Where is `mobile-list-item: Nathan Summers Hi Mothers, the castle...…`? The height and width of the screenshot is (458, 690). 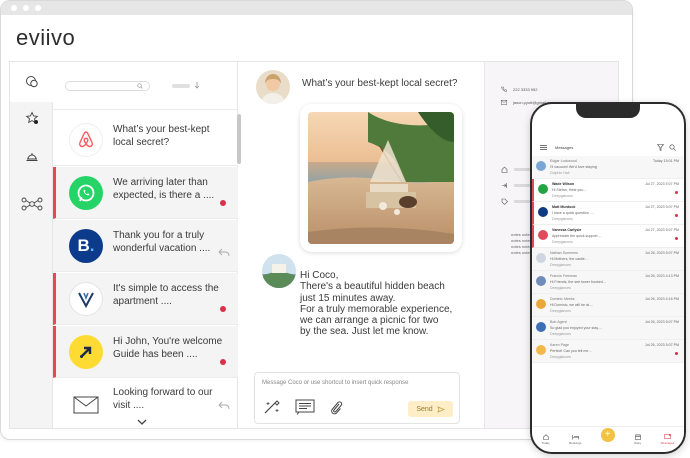
mobile-list-item: Nathan Summers Hi Mothers, the castle...… is located at coordinates (608, 259).